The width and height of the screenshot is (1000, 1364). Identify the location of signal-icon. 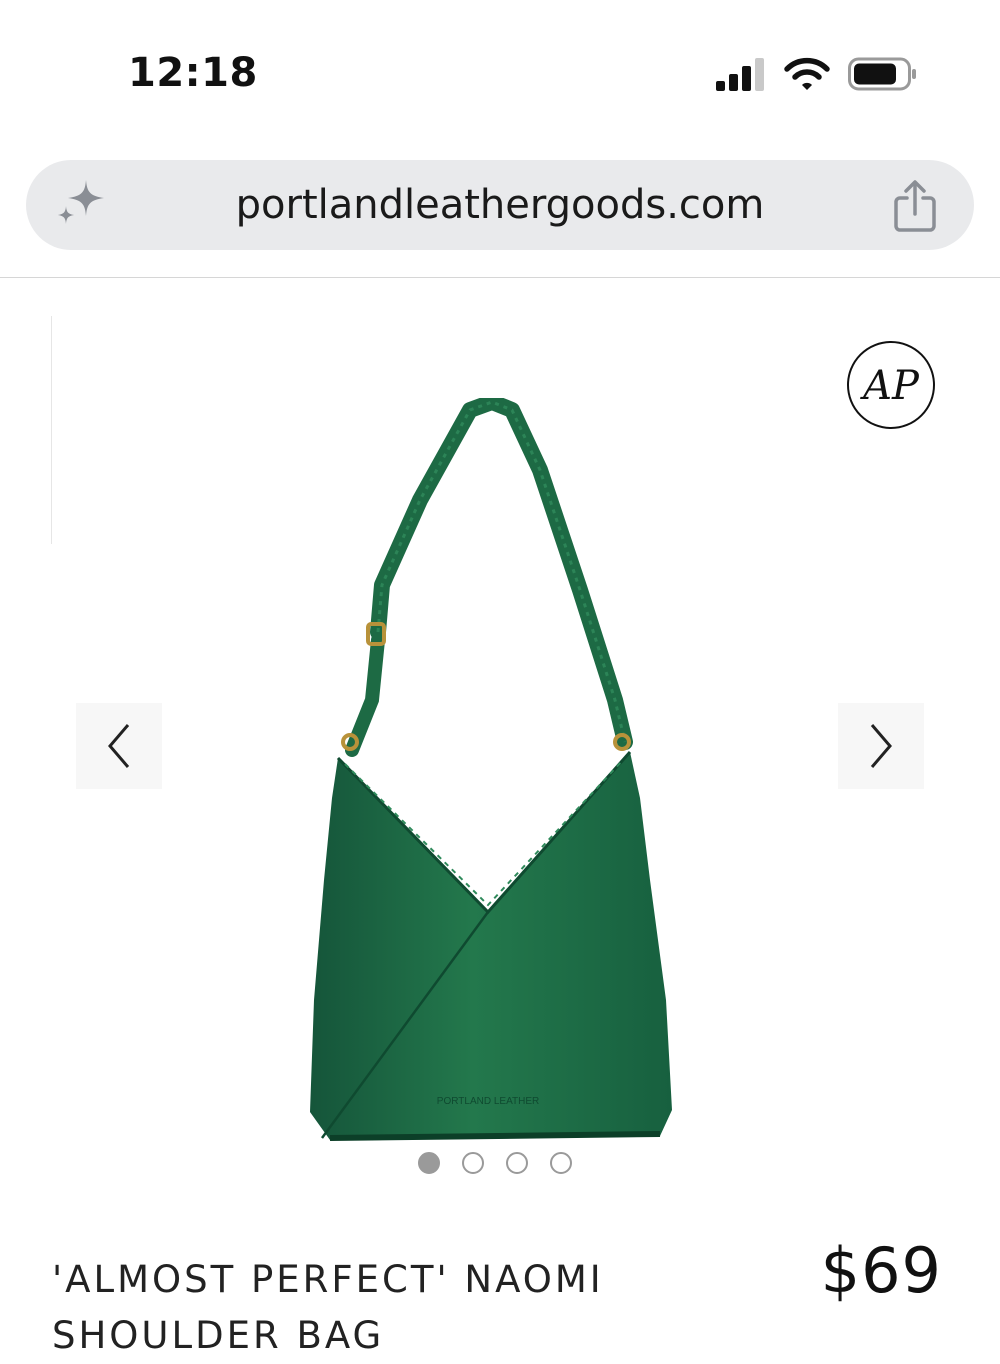
(740, 74).